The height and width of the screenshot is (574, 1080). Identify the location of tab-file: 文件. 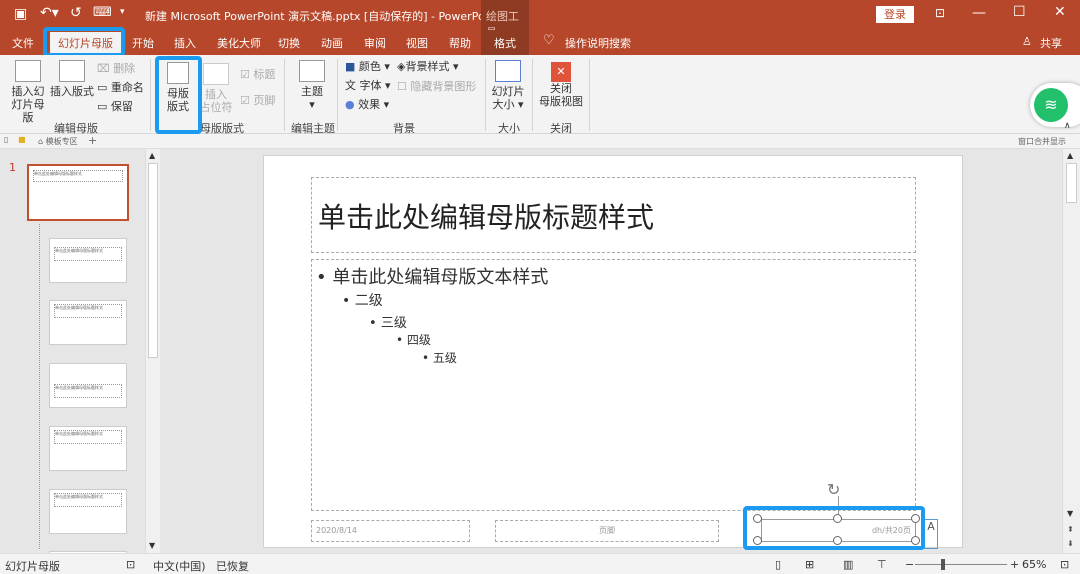
(23, 43).